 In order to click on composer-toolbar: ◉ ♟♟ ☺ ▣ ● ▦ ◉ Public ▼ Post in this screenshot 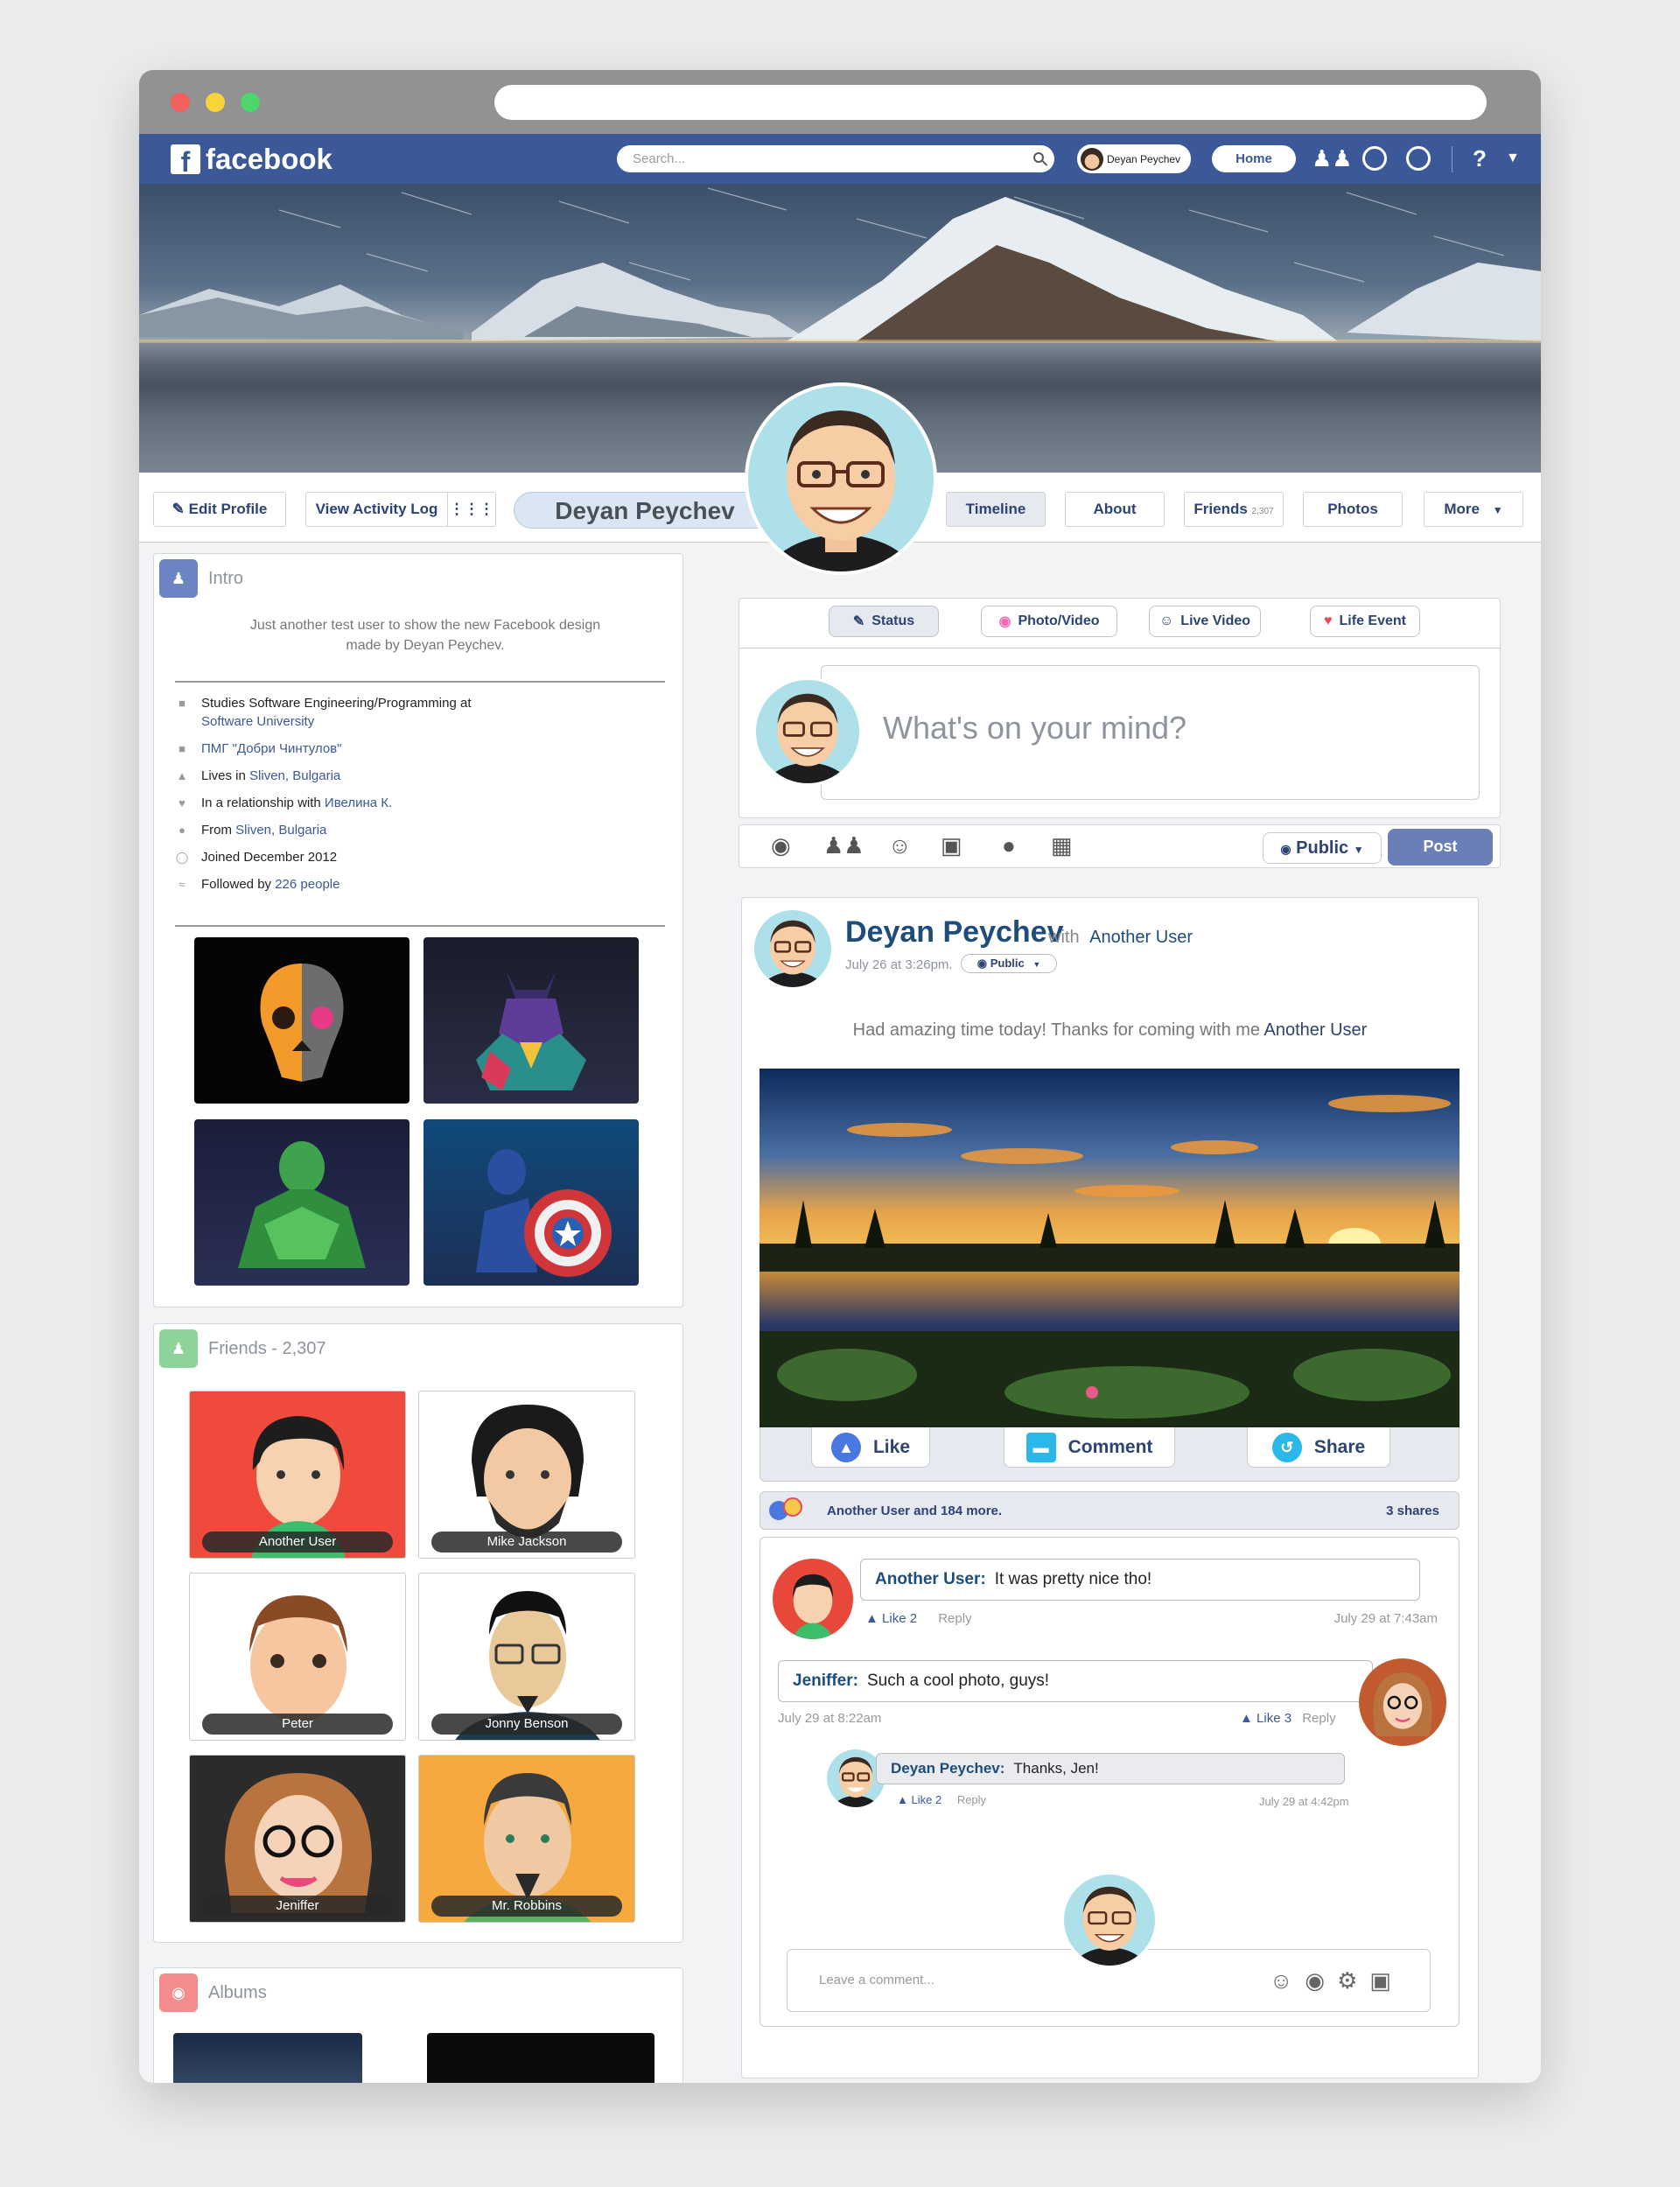, I will do `click(1119, 846)`.